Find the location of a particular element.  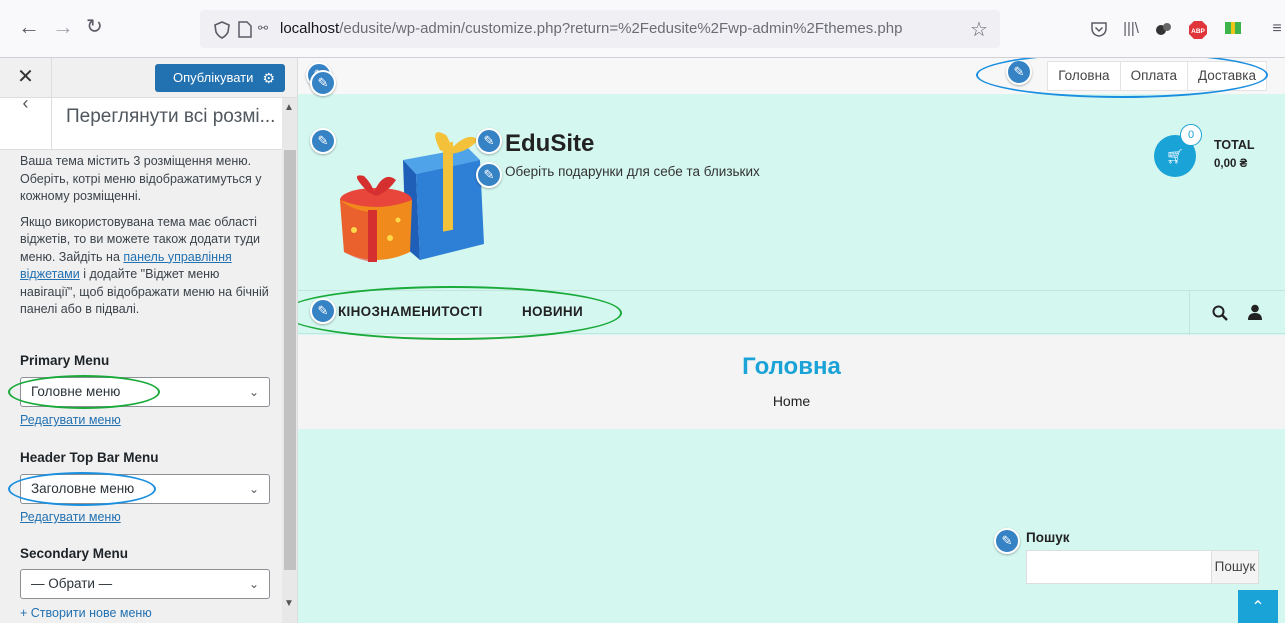

shield-icon is located at coordinates (222, 30).